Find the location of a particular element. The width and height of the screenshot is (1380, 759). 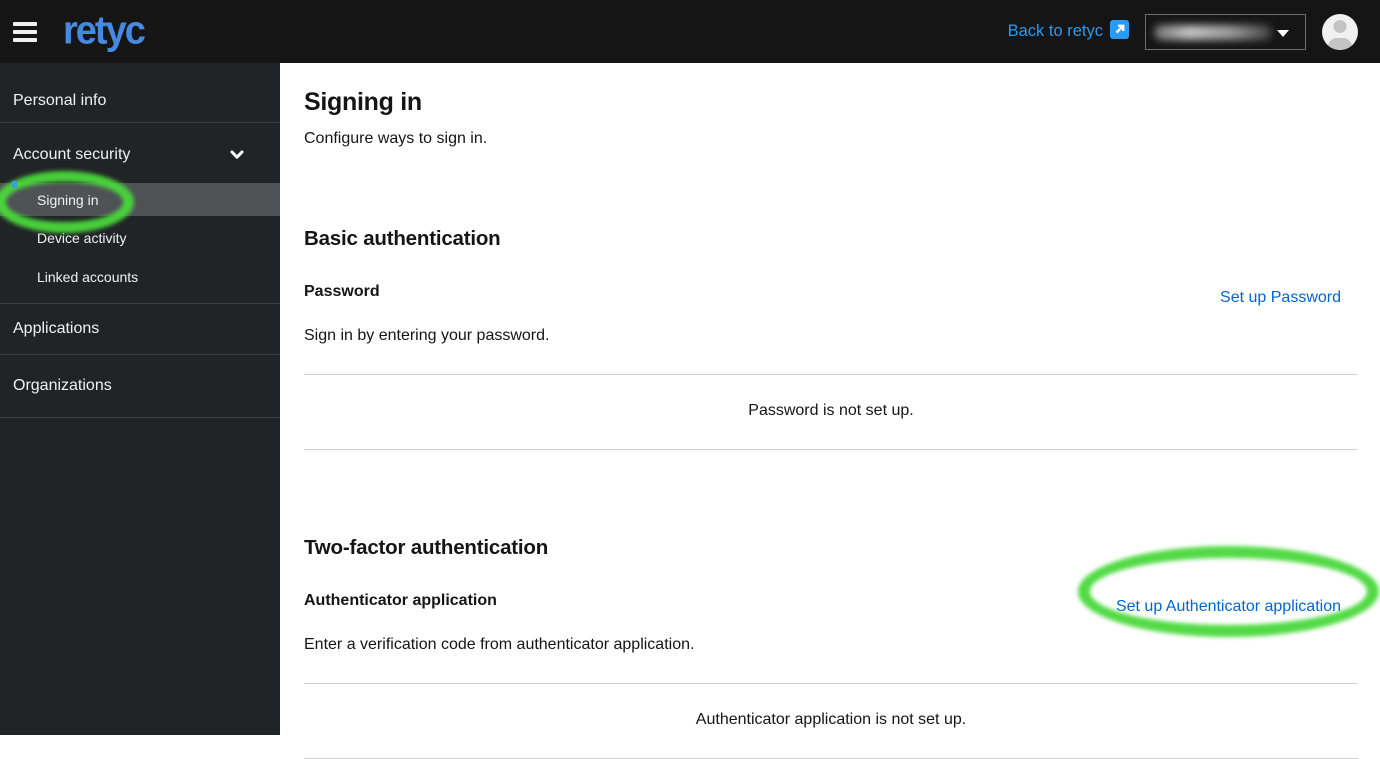

credential-label-password: Password is located at coordinates (342, 291).